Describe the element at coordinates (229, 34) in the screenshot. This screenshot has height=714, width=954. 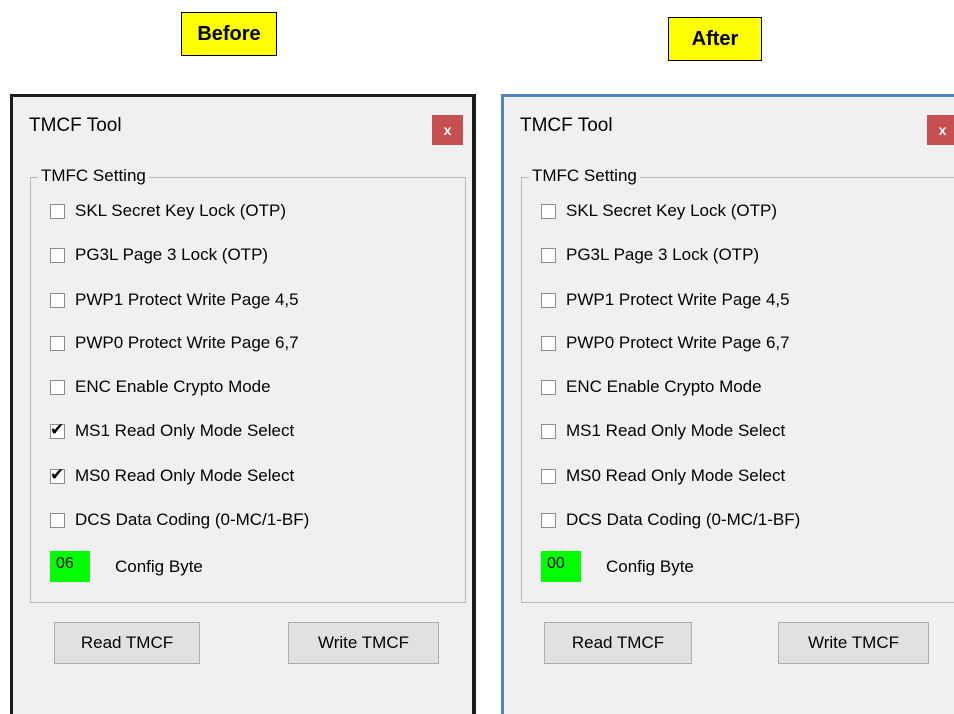
I see `before-caption: Before` at that location.